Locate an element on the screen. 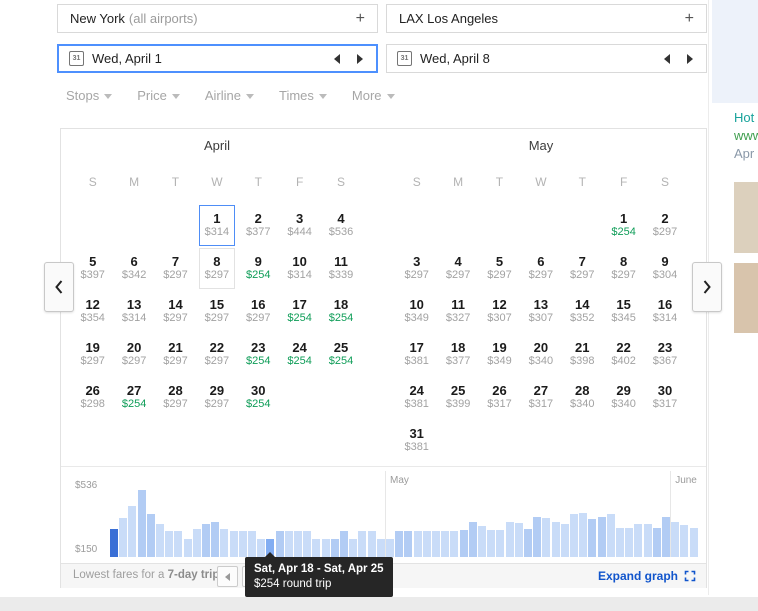  prev-month-button is located at coordinates (59, 287).